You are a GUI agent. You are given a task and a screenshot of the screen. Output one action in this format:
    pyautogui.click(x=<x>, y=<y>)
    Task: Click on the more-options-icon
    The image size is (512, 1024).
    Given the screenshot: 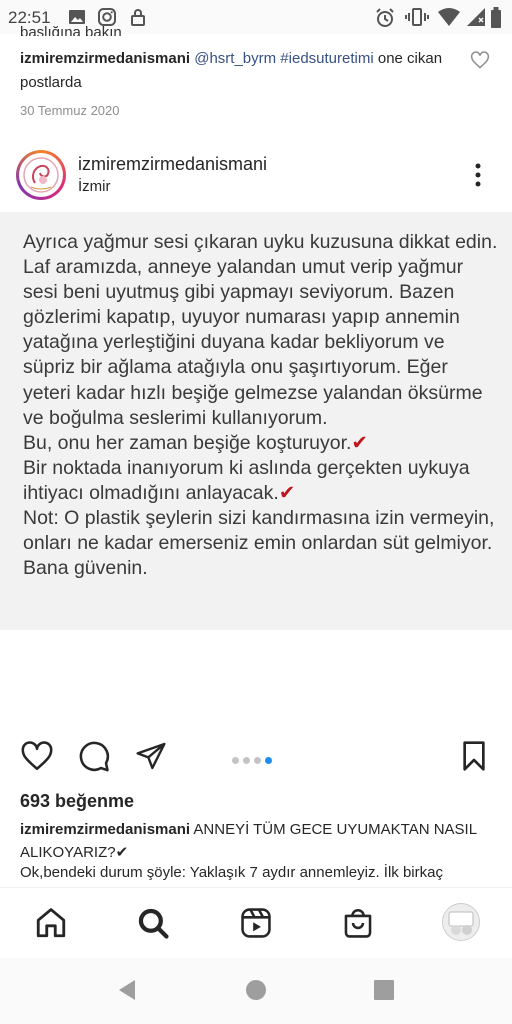 What is the action you would take?
    pyautogui.click(x=478, y=175)
    